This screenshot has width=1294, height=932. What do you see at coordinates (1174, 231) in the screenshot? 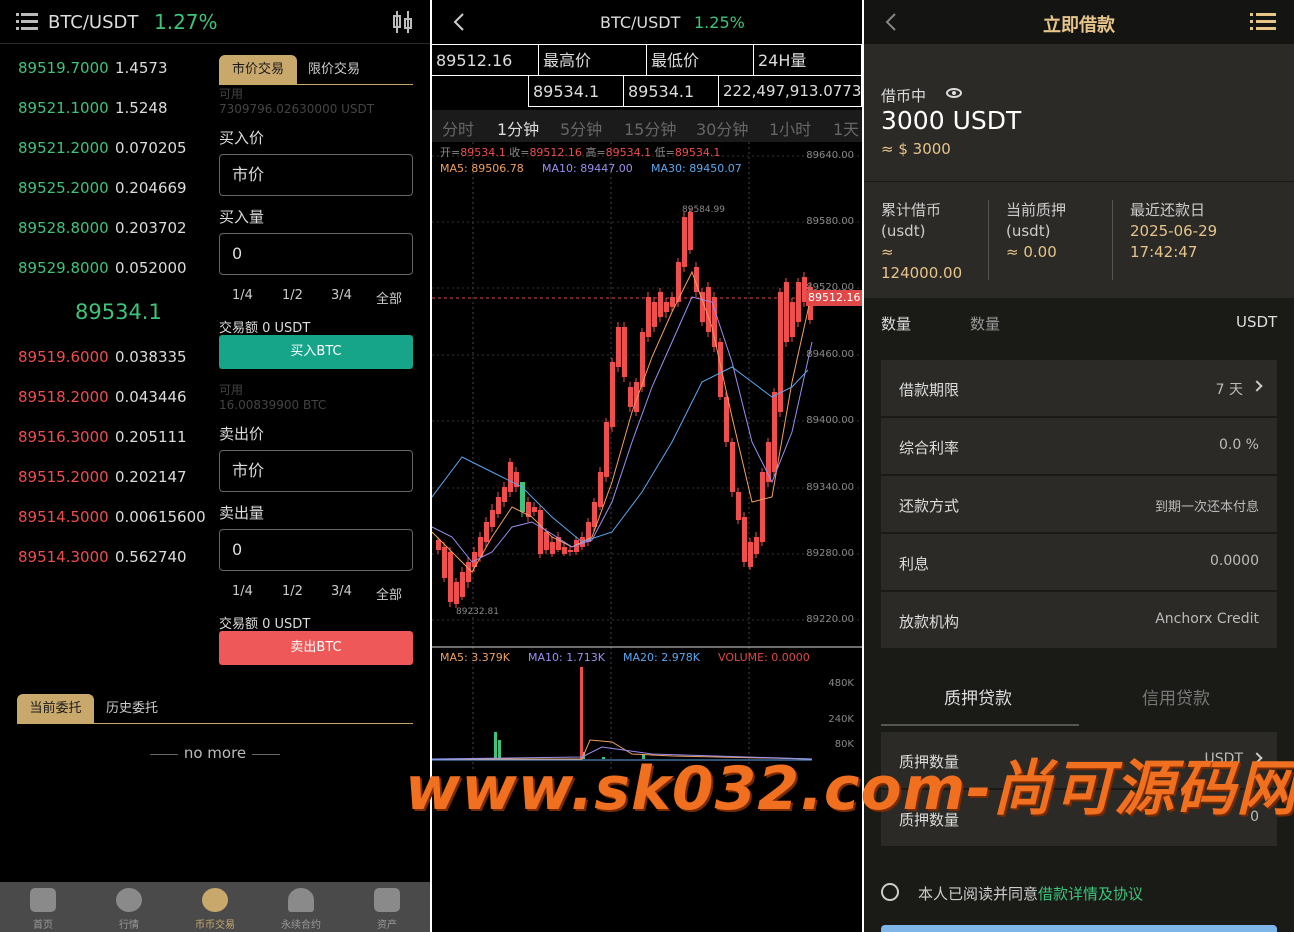
I see `stat-repay-date: 2025-06-29` at bounding box center [1174, 231].